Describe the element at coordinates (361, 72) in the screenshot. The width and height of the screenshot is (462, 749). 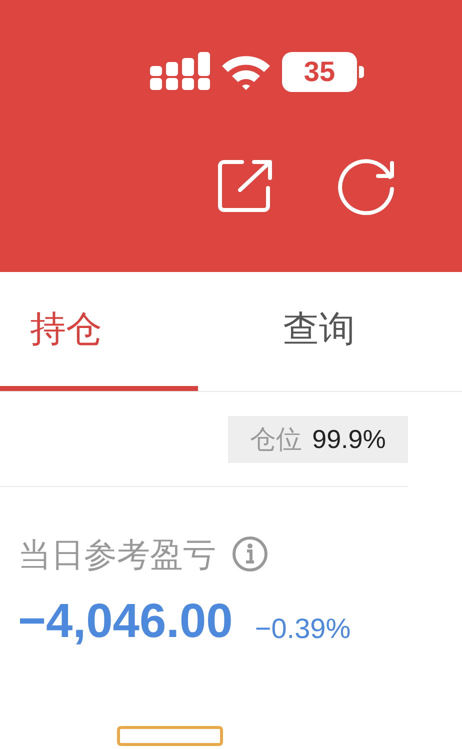
I see `battery-cap-icon` at that location.